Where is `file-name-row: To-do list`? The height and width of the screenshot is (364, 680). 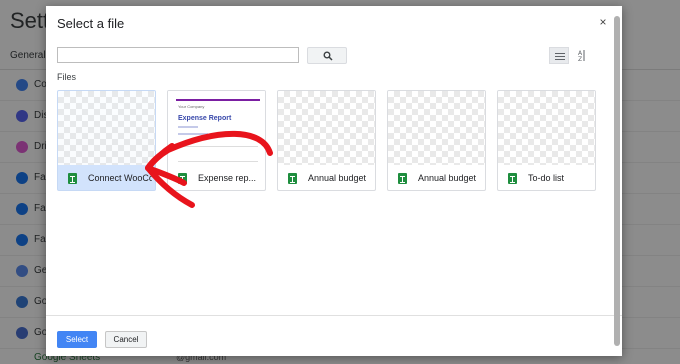
file-name-row: To-do list is located at coordinates (546, 177).